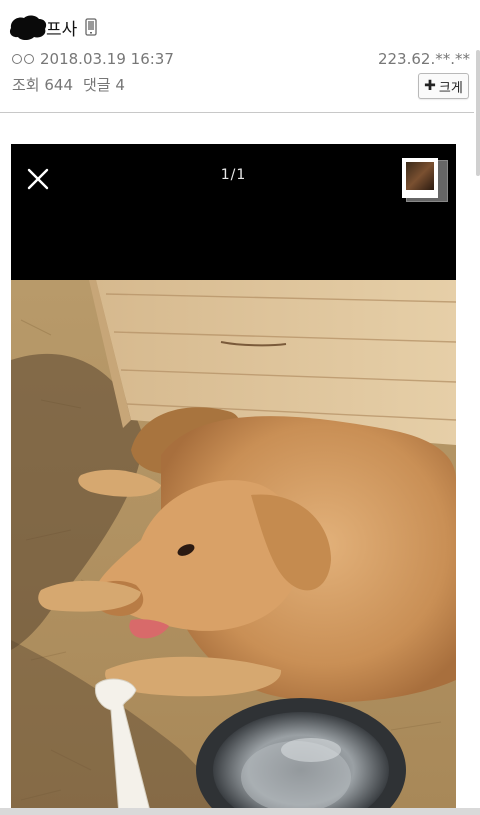  Describe the element at coordinates (24, 59) in the screenshot. I see `anonymous-mark-icon` at that location.